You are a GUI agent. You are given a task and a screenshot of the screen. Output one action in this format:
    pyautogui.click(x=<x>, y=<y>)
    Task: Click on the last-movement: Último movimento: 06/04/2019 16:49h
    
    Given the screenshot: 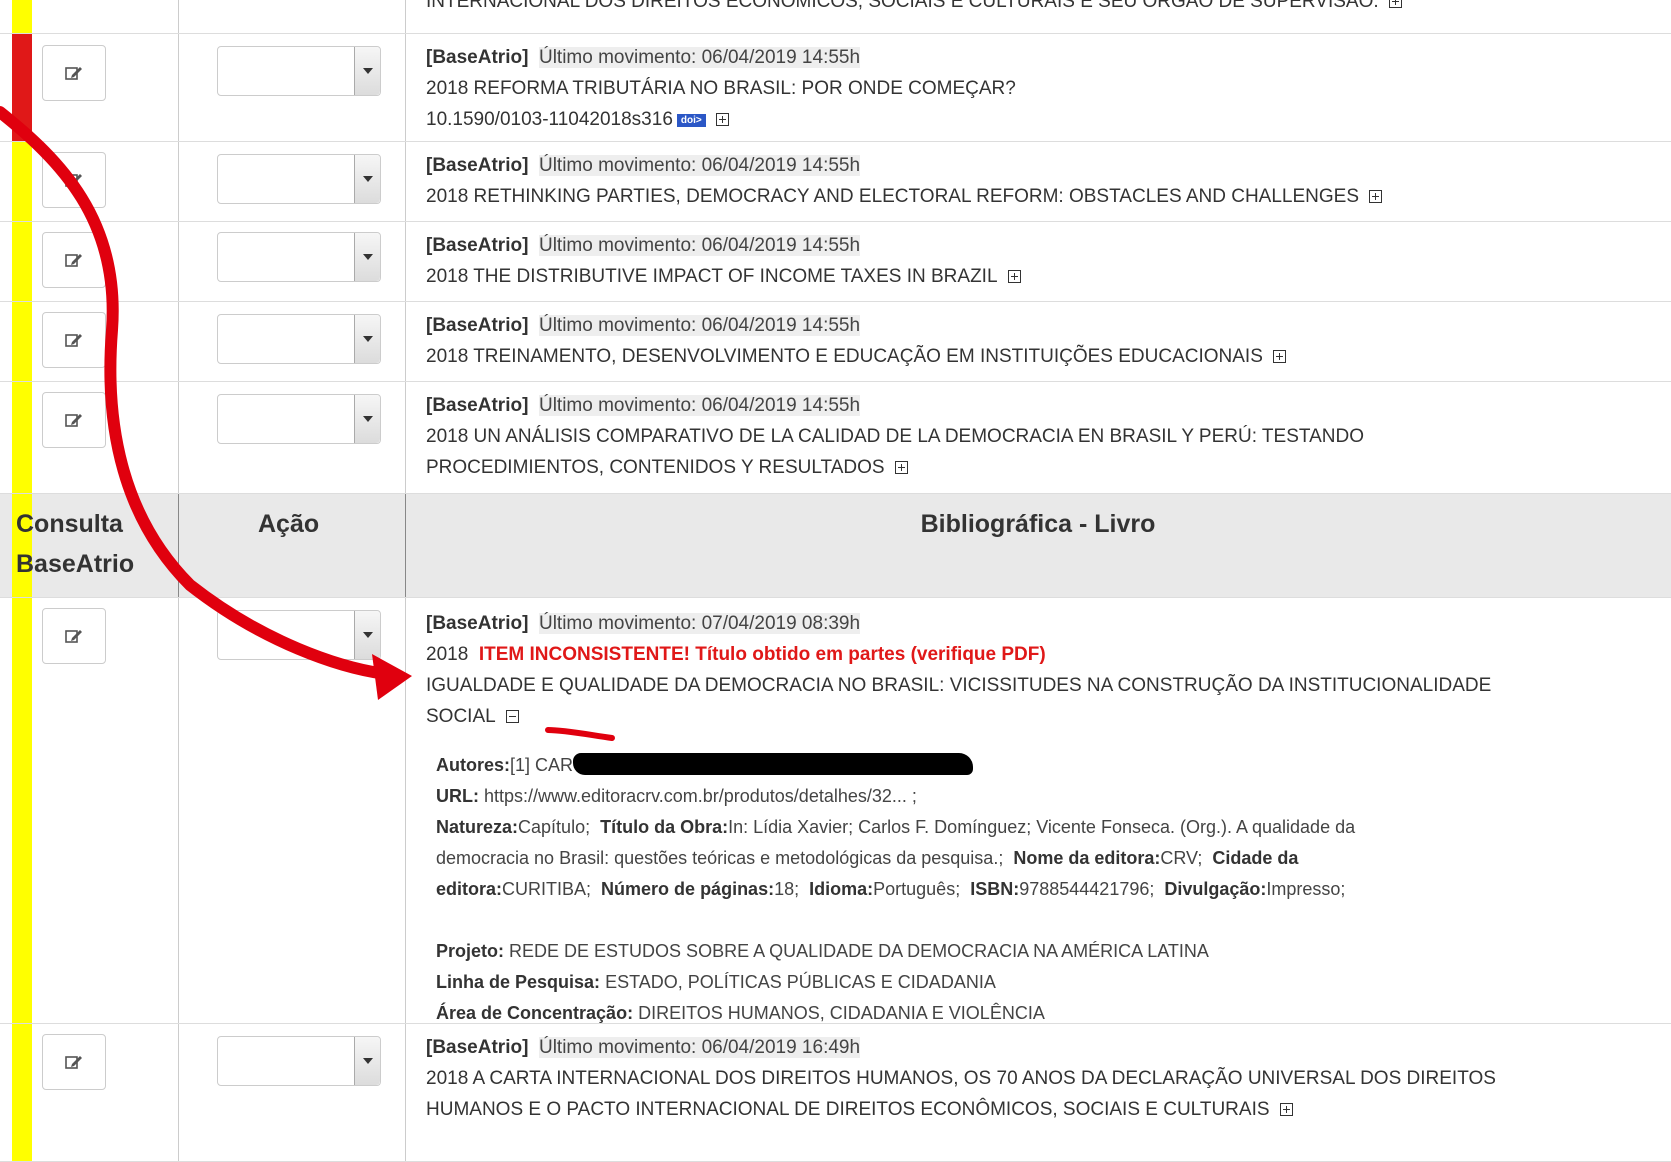 What is the action you would take?
    pyautogui.click(x=699, y=1047)
    